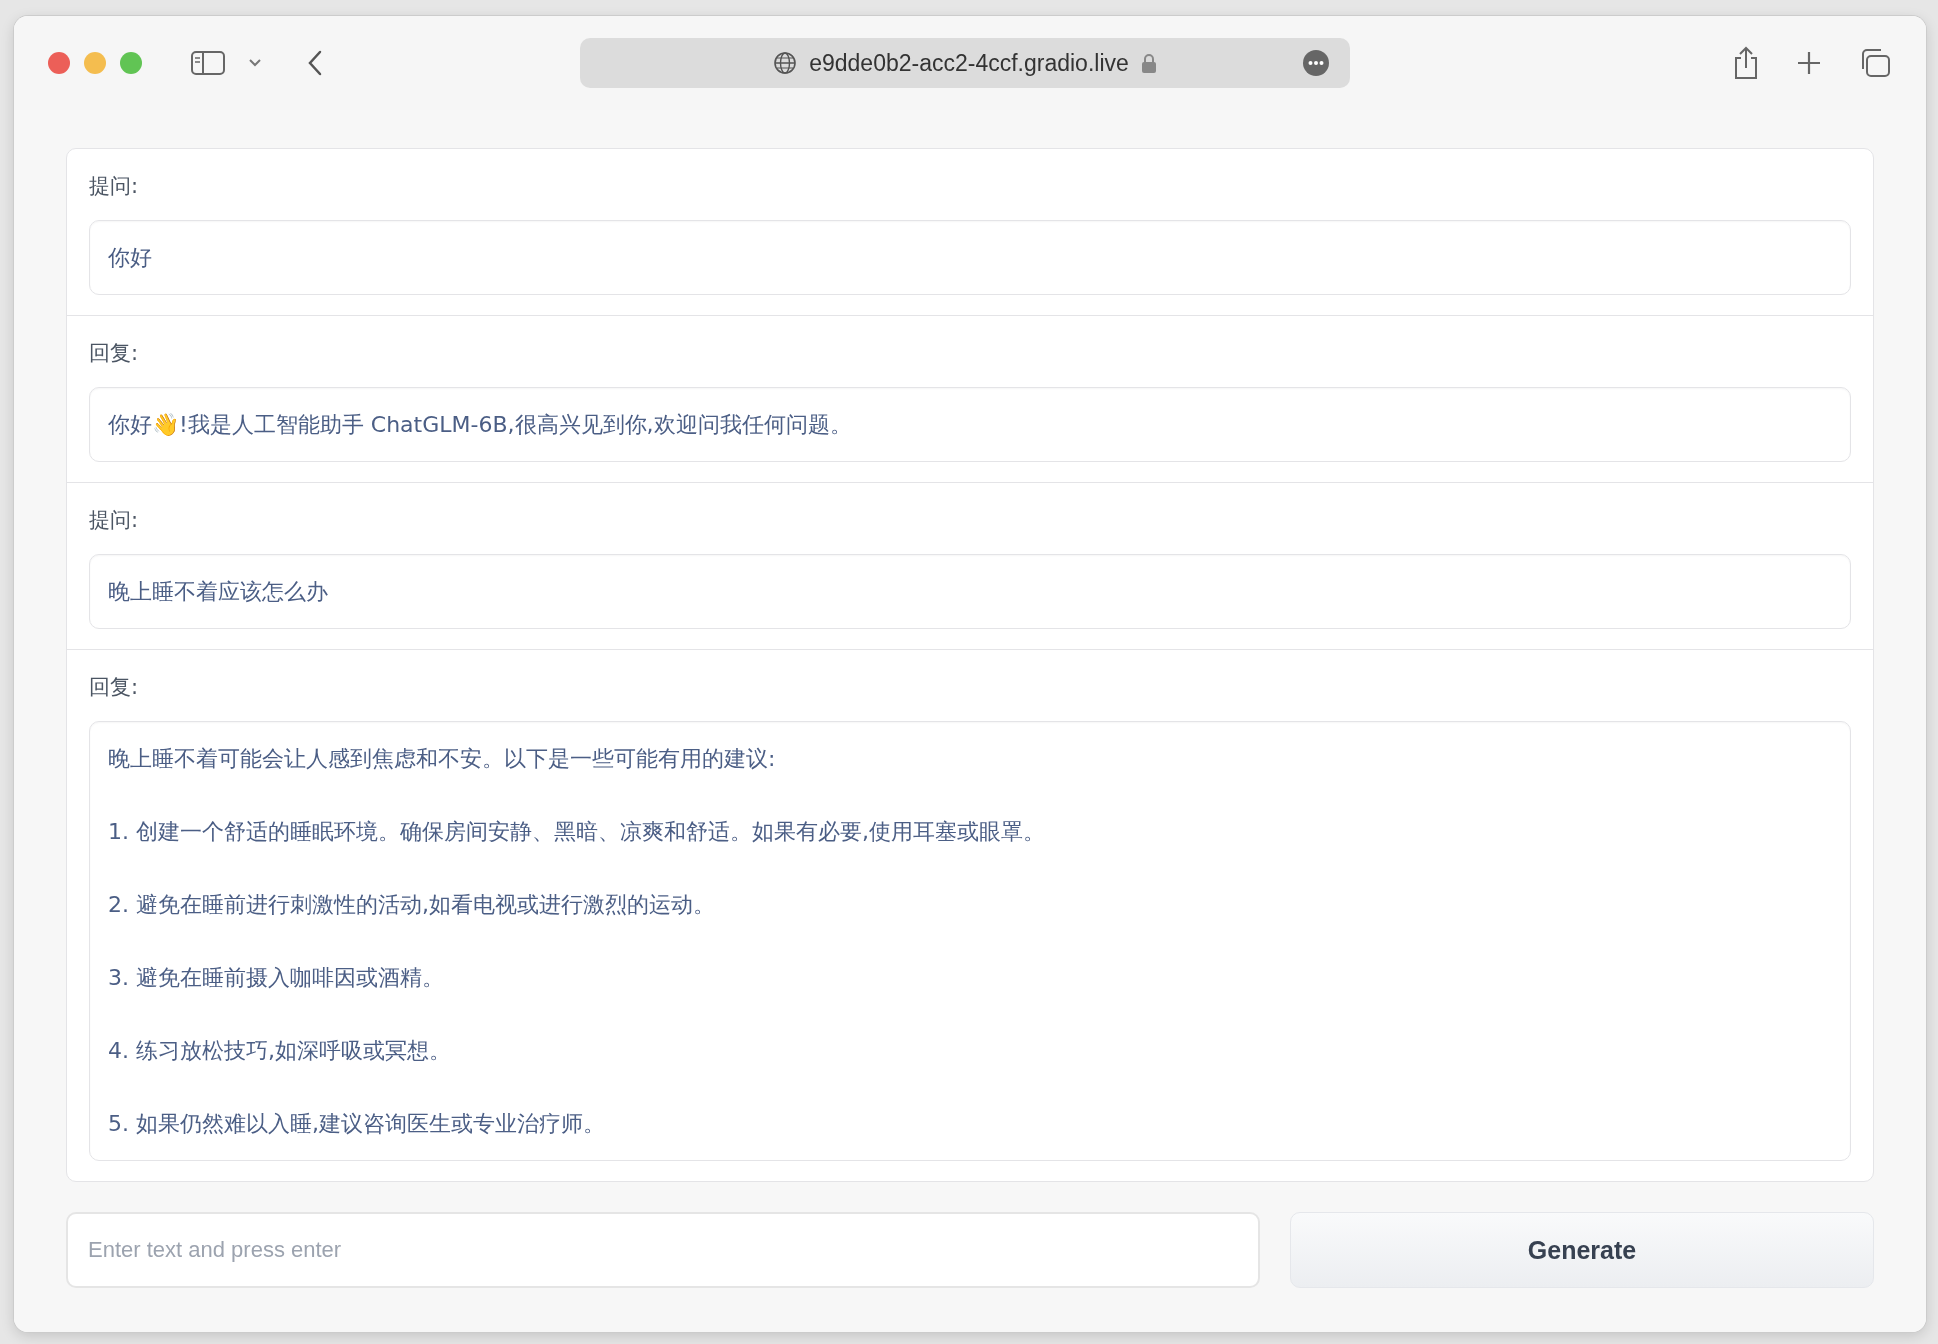  Describe the element at coordinates (276, 978) in the screenshot. I see `message-text: 3. 避免在睡前摄入咖啡因或酒精。` at that location.